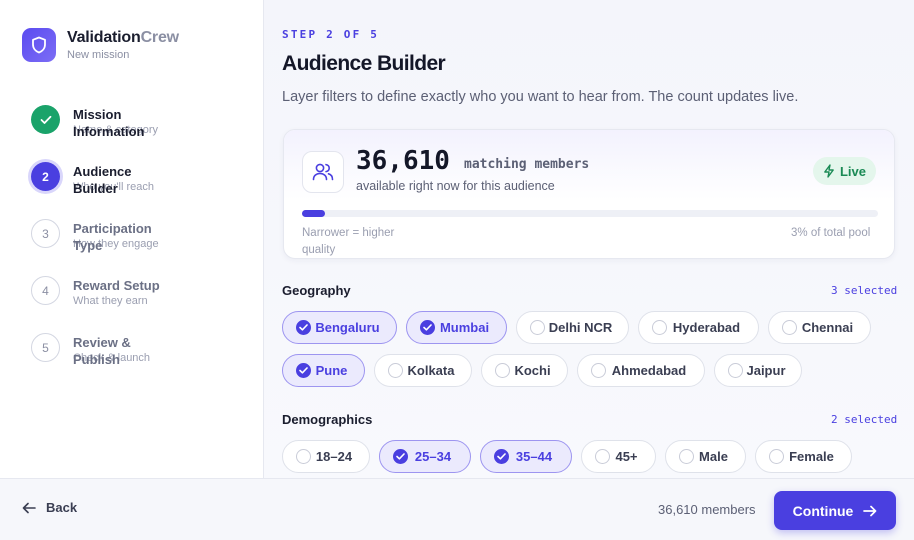 This screenshot has height=540, width=914. What do you see at coordinates (39, 45) in the screenshot?
I see `shield-icon` at bounding box center [39, 45].